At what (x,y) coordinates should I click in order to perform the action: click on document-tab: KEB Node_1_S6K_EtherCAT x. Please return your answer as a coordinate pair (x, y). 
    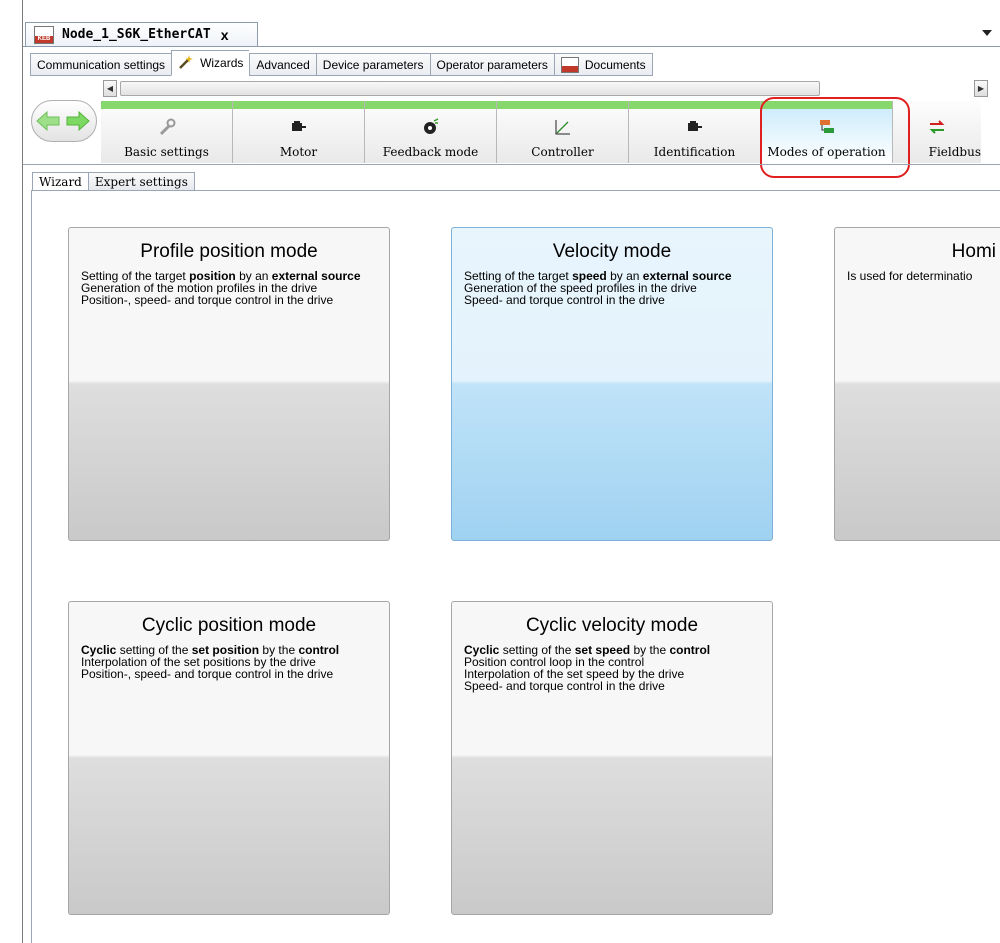
    Looking at the image, I should click on (141, 34).